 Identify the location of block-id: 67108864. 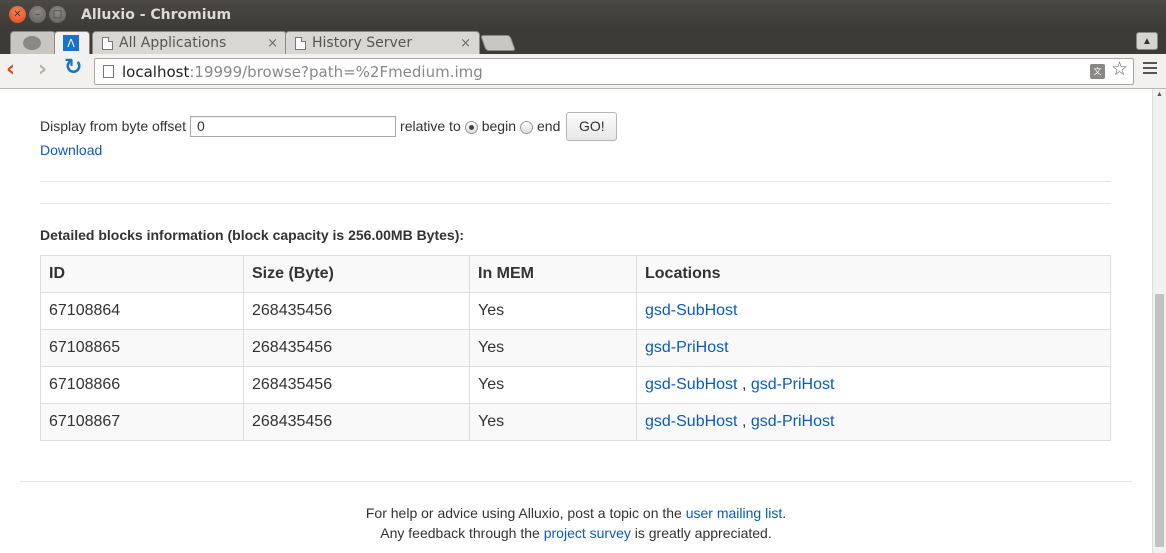
(142, 311).